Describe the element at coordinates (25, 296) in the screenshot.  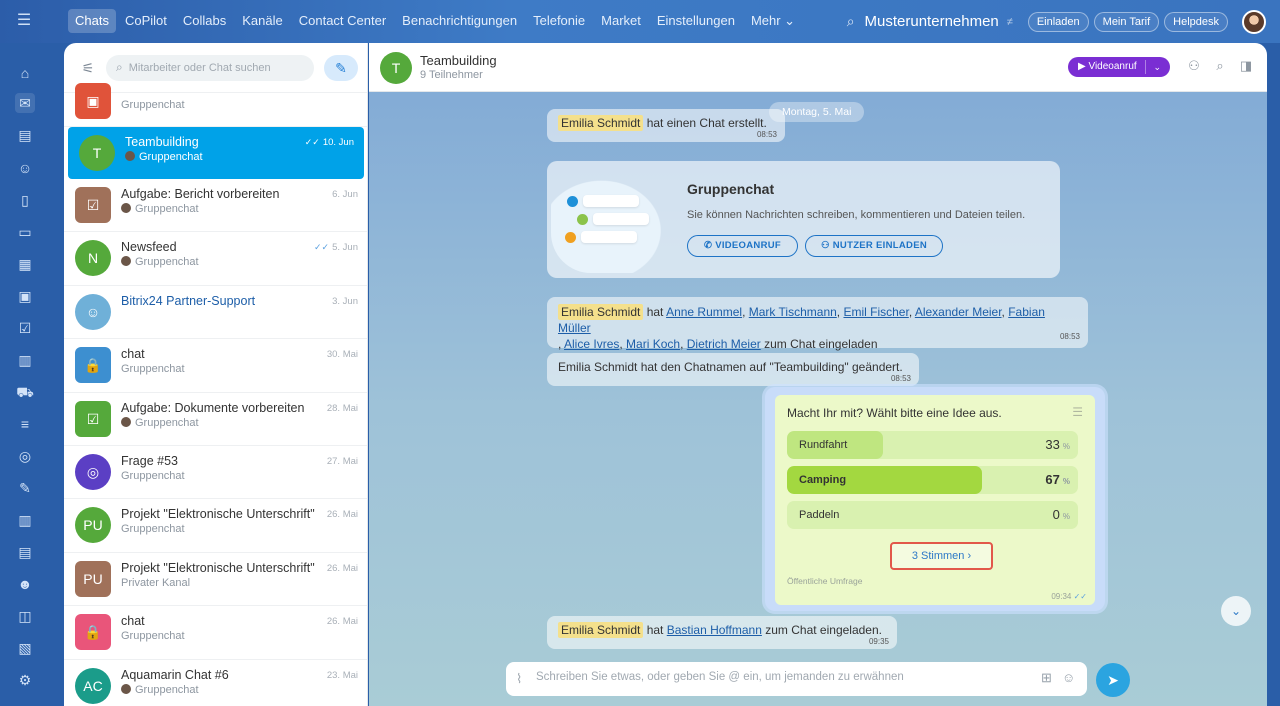
I see `calendar-icon: ▣` at that location.